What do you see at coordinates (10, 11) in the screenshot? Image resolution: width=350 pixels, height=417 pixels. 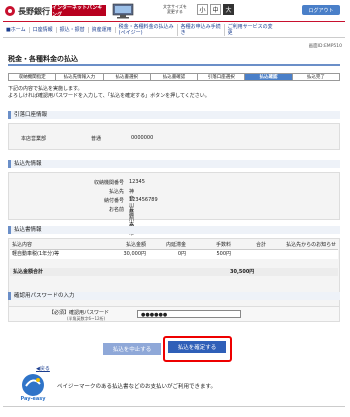 I see `bank-mark-icon` at bounding box center [10, 11].